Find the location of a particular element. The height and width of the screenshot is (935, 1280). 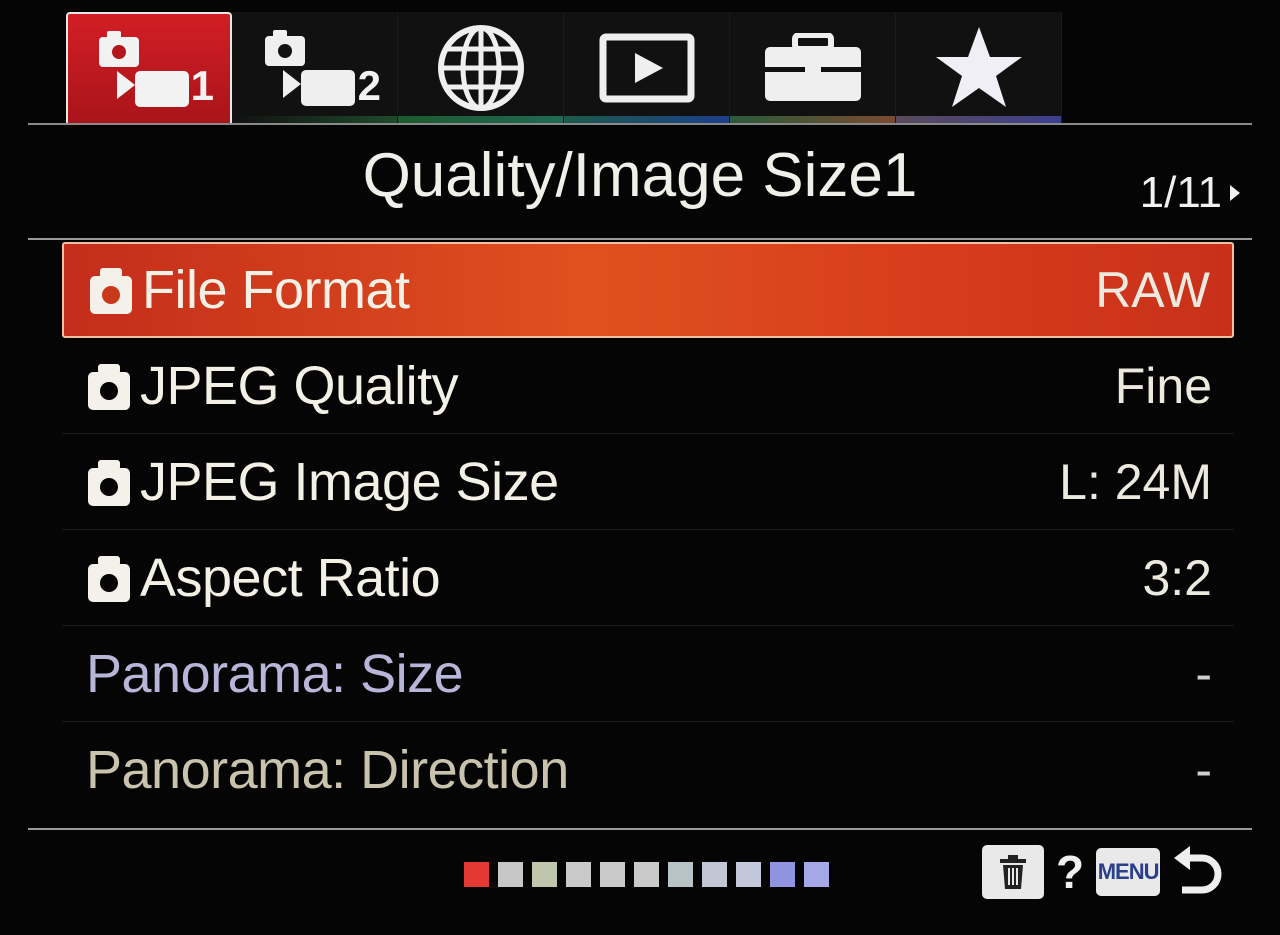

page-progress is located at coordinates (646, 874).